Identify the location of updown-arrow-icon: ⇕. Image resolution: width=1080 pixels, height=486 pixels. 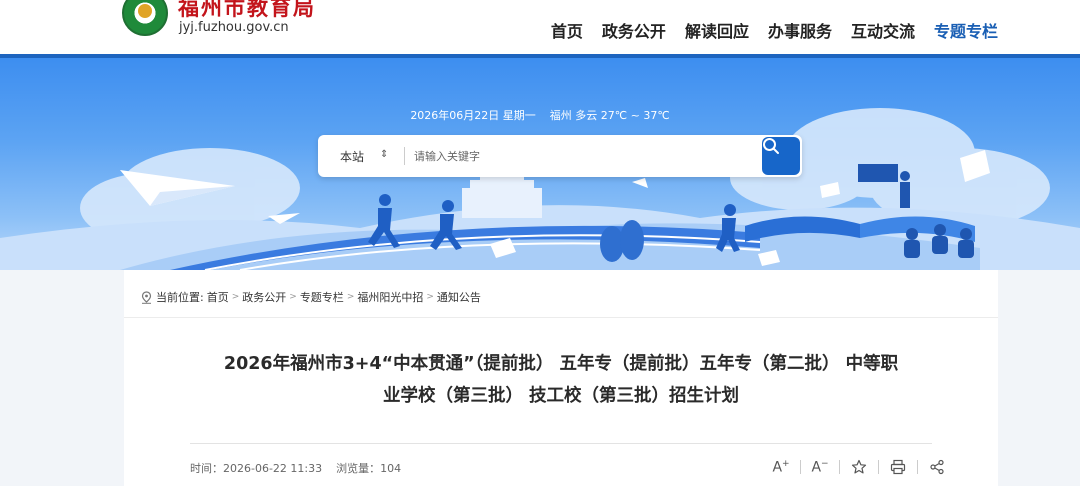
(384, 155).